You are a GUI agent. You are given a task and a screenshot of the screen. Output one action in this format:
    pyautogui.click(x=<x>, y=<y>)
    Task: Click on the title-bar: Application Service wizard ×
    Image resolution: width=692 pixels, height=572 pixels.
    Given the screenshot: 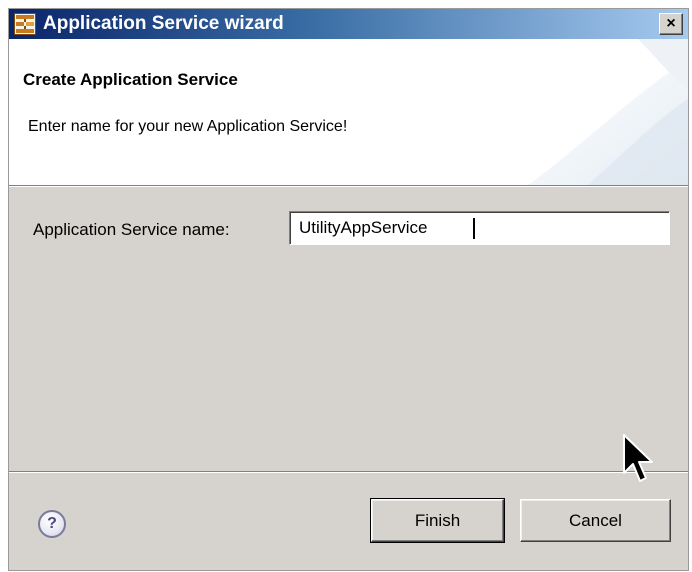 What is the action you would take?
    pyautogui.click(x=348, y=24)
    